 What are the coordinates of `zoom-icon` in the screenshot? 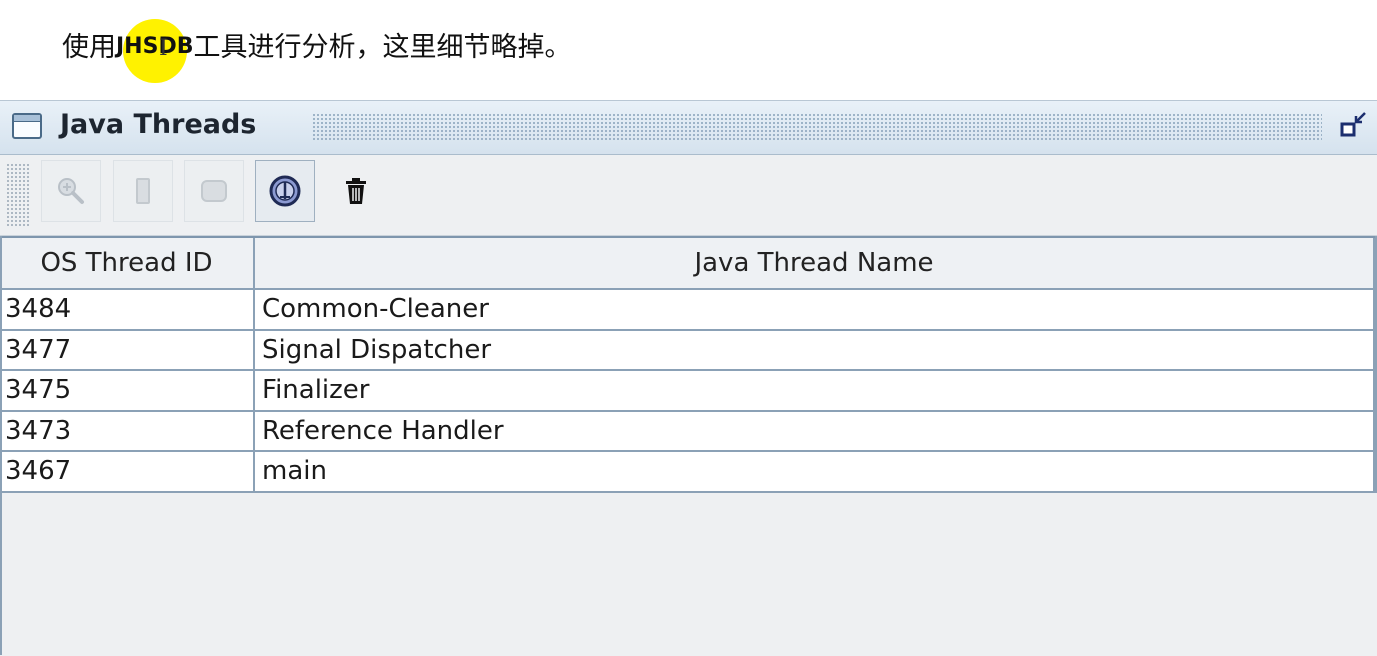 It's located at (71, 191).